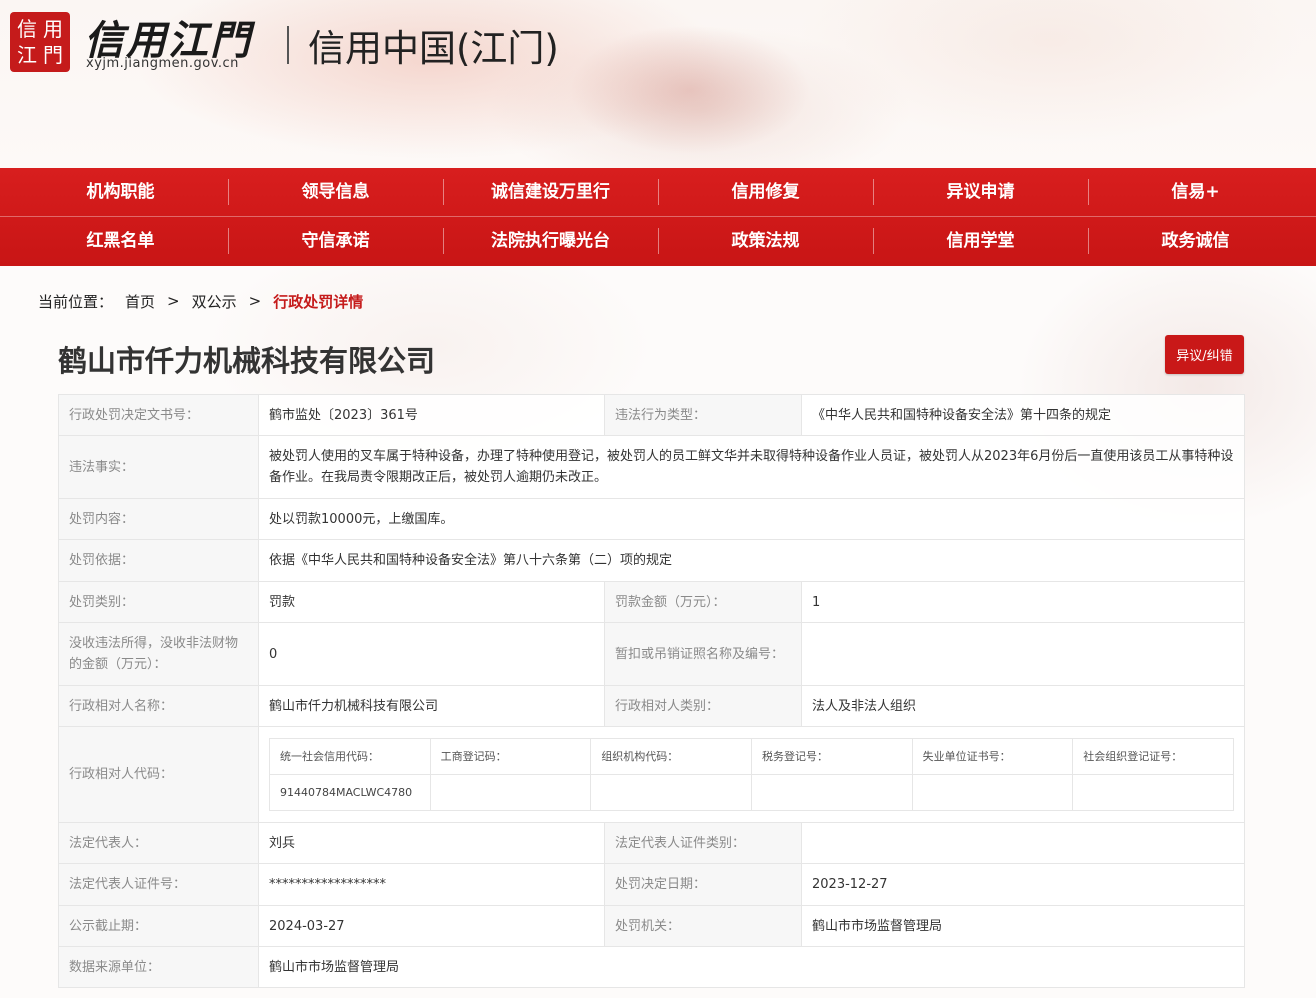 The image size is (1316, 998). Describe the element at coordinates (671, 756) in the screenshot. I see `code-header: 组织机构代码：` at that location.